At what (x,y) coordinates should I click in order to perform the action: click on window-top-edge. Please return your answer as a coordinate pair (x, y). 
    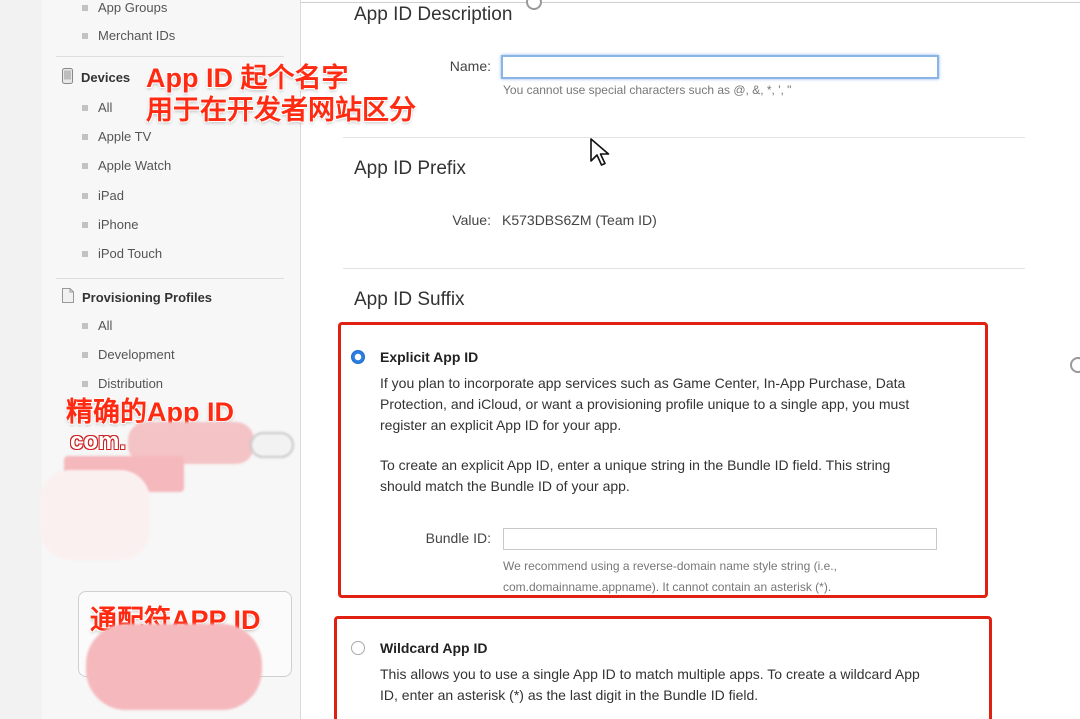
    Looking at the image, I should click on (690, 2).